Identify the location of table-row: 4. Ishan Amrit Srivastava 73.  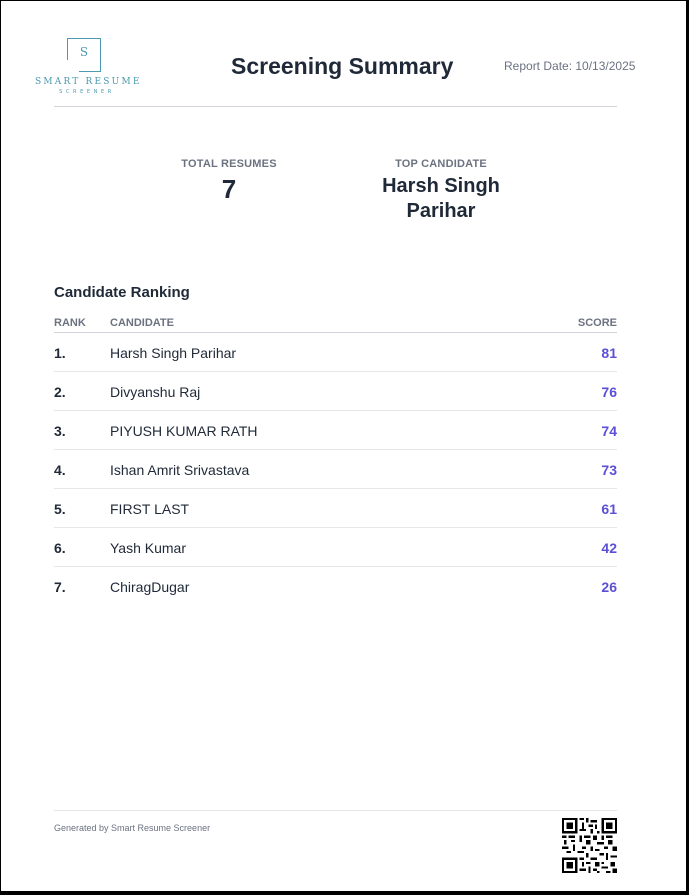
(335, 469).